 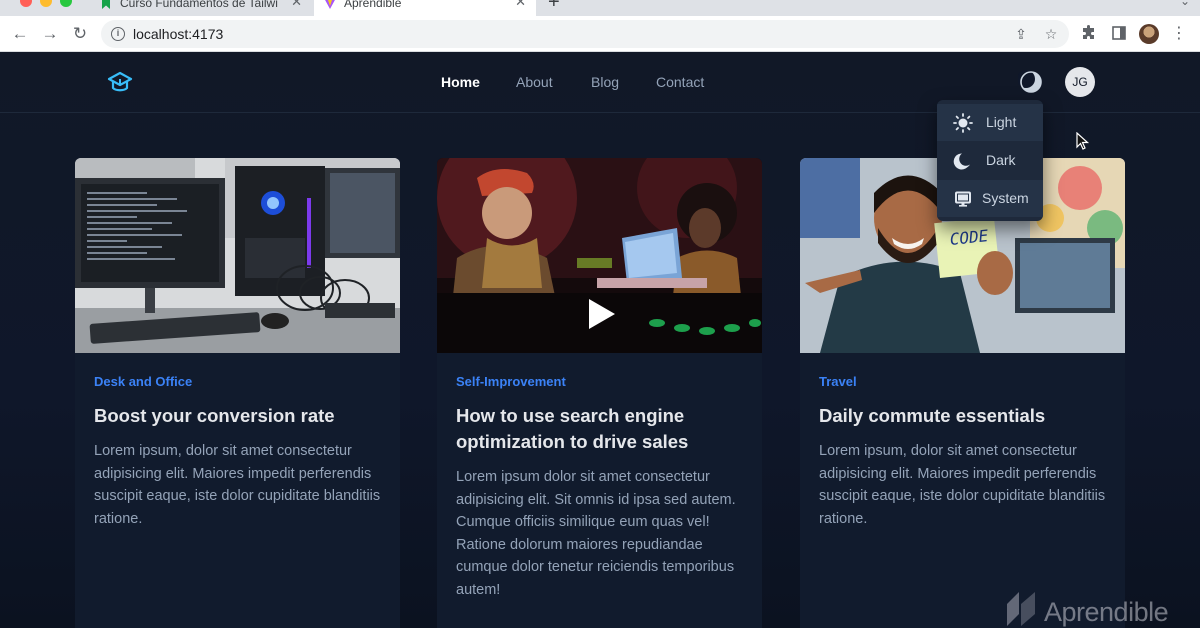 I want to click on browser-toolbar: ← → ↻ i localhost:4173 ⇪ ☆ ⋮, so click(x=600, y=34).